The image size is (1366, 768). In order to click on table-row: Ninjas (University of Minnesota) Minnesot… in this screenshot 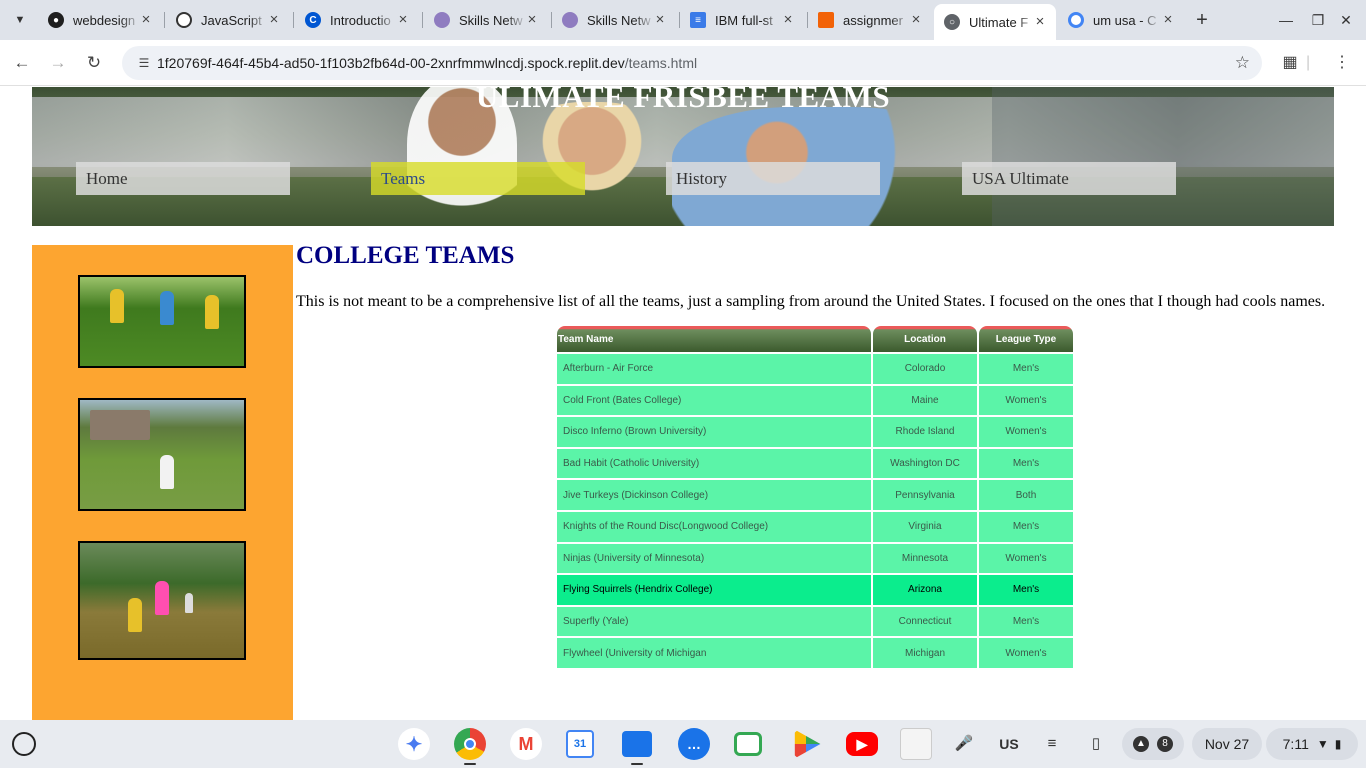, I will do `click(815, 558)`.